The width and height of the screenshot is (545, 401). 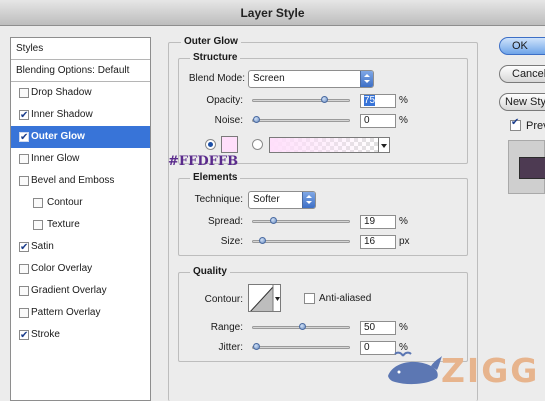 I want to click on range-input: 50, so click(x=378, y=328).